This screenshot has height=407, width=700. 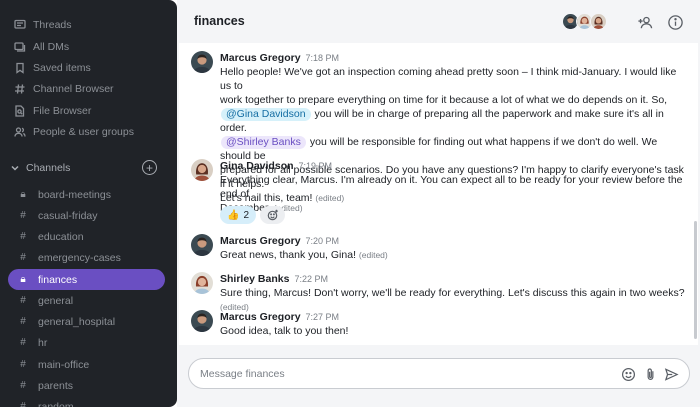 I want to click on nav-people-label: People & user groups, so click(x=83, y=132).